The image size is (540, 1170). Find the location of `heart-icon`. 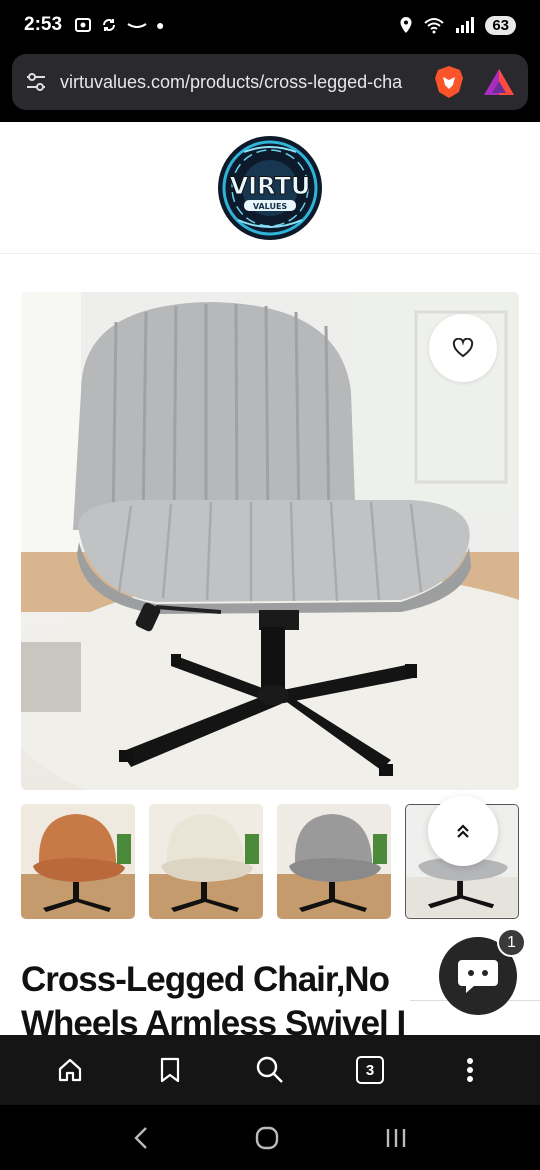

heart-icon is located at coordinates (463, 348).